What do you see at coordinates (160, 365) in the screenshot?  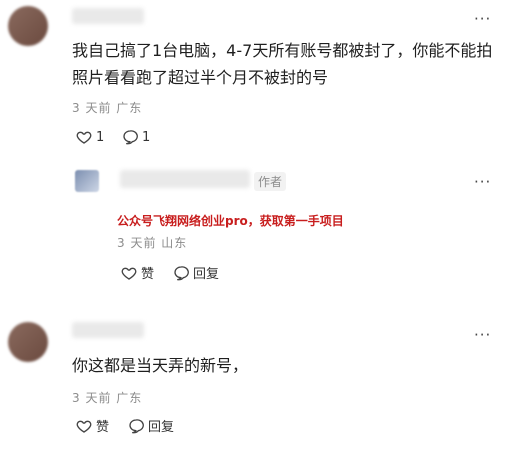 I see `comment-text: 你这都是当天弄的新号，` at bounding box center [160, 365].